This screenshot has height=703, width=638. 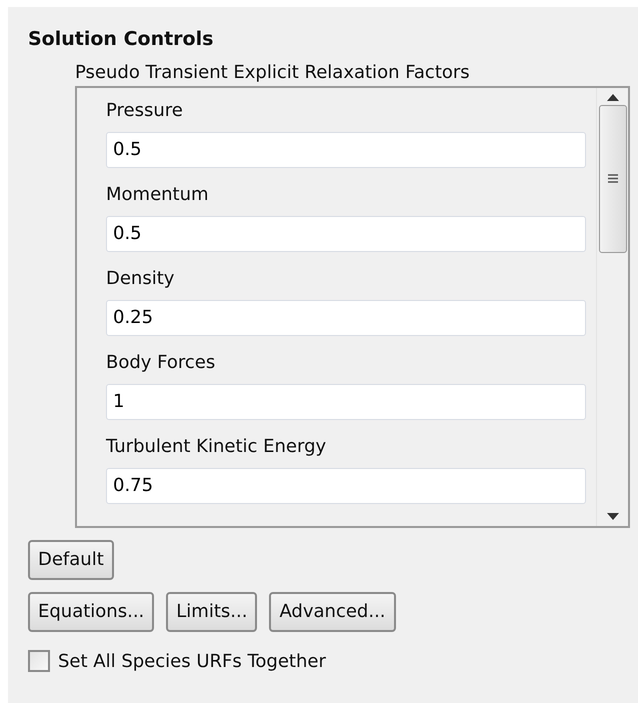 What do you see at coordinates (217, 446) in the screenshot?
I see `field-label: Turbulent Kinetic Energy` at bounding box center [217, 446].